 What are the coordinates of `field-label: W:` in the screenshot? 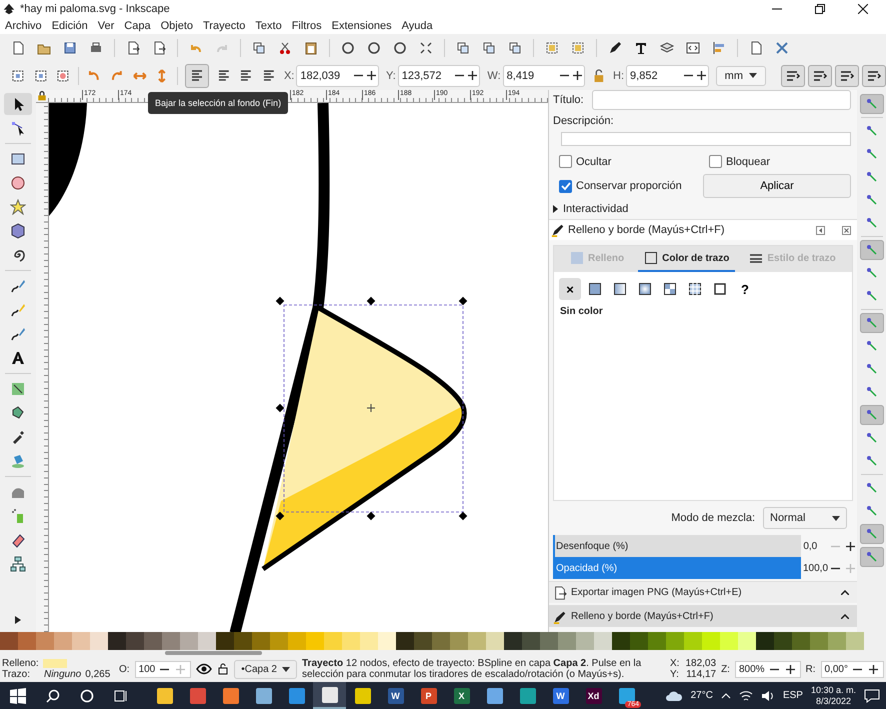 It's located at (494, 76).